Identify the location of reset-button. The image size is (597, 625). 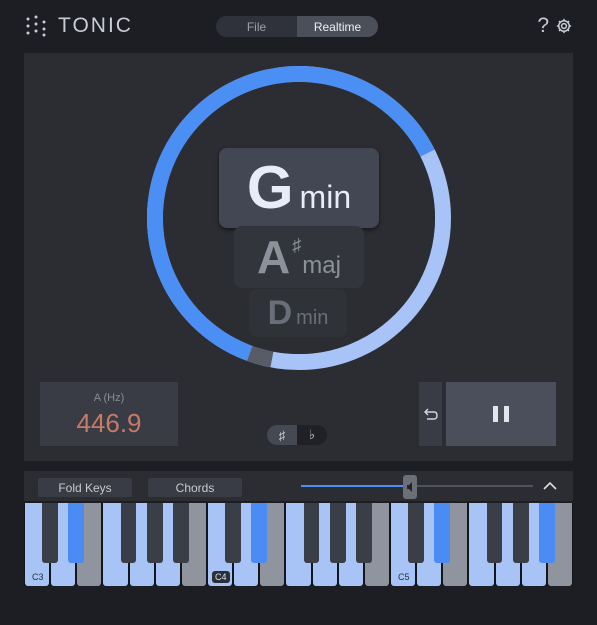
(430, 414).